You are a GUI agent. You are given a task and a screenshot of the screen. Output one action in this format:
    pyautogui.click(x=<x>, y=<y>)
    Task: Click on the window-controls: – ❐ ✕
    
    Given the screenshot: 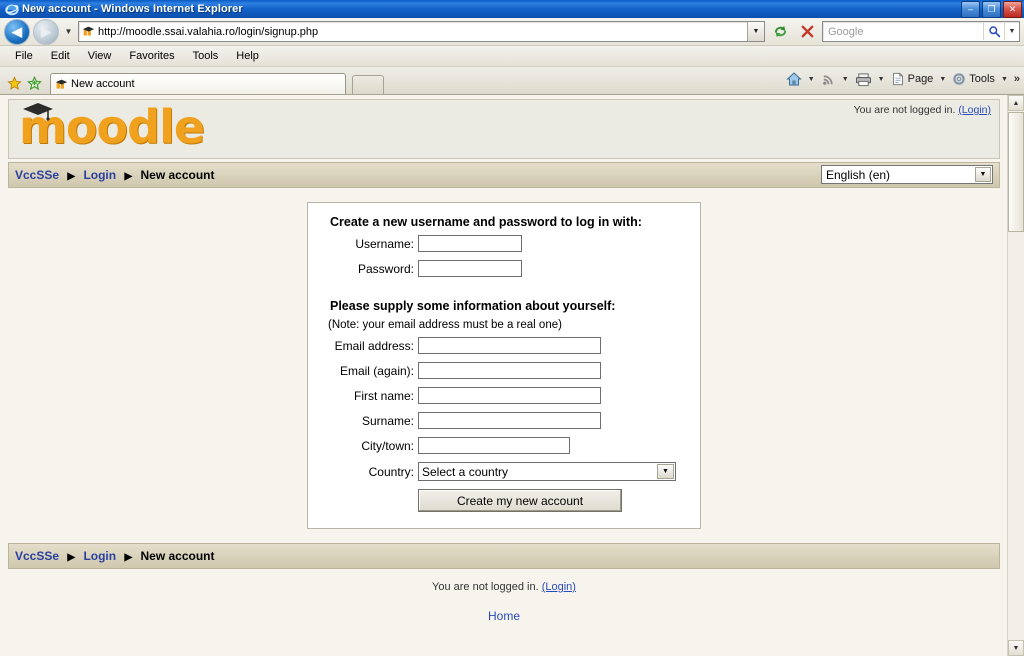 What is the action you would take?
    pyautogui.click(x=991, y=9)
    